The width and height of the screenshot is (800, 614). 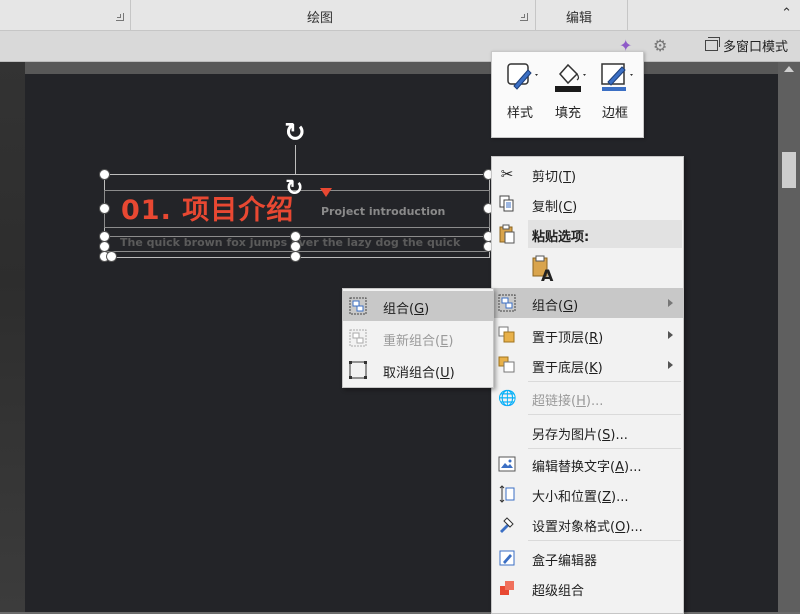 I want to click on collapse-ribbon-icon: ⌃, so click(x=786, y=13).